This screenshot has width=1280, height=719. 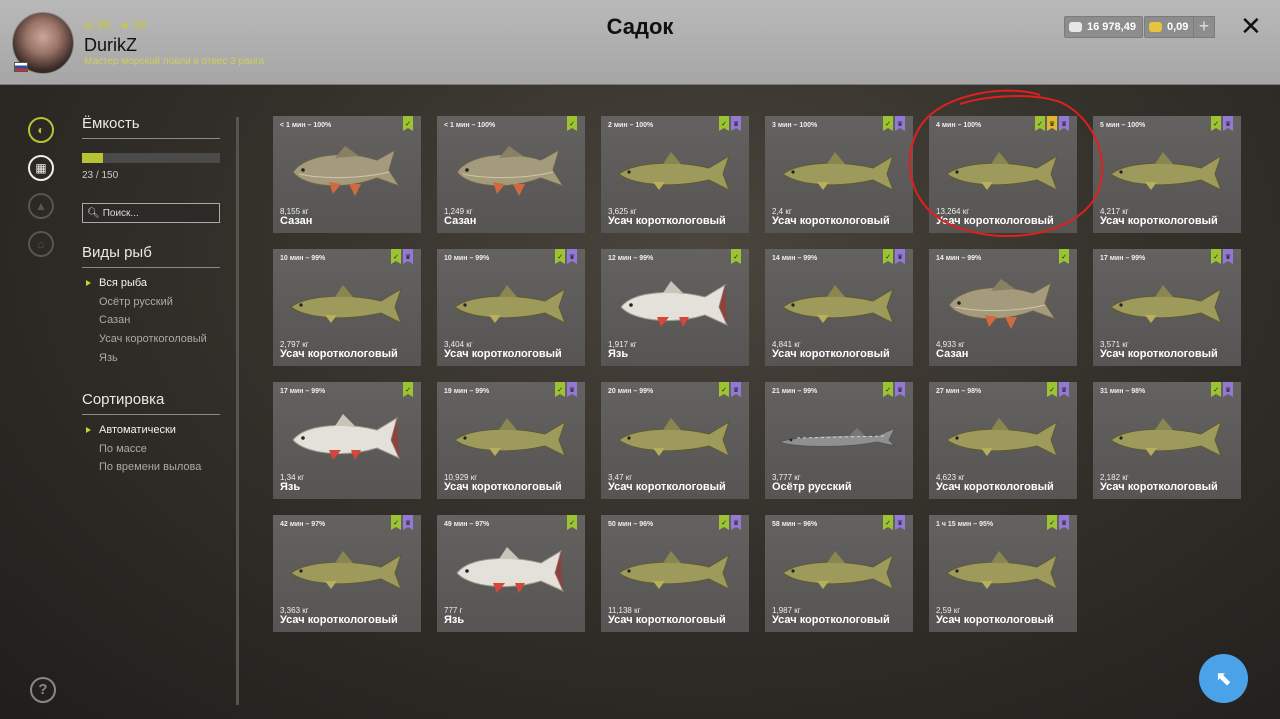 What do you see at coordinates (812, 487) in the screenshot?
I see `fish-name: Осётр русский` at bounding box center [812, 487].